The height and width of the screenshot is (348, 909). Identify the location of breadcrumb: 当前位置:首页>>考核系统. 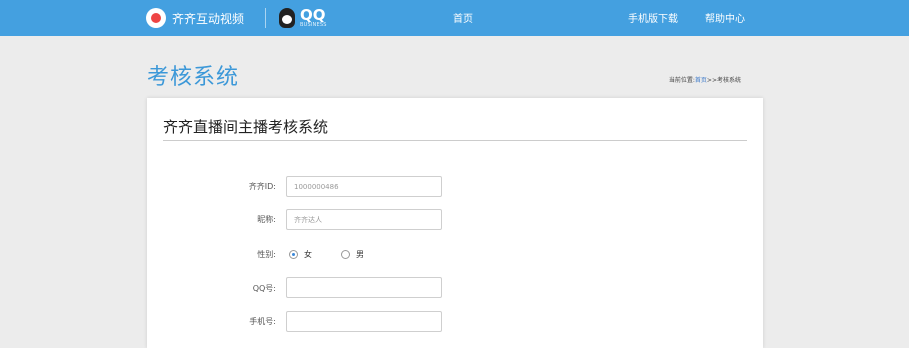
(705, 79).